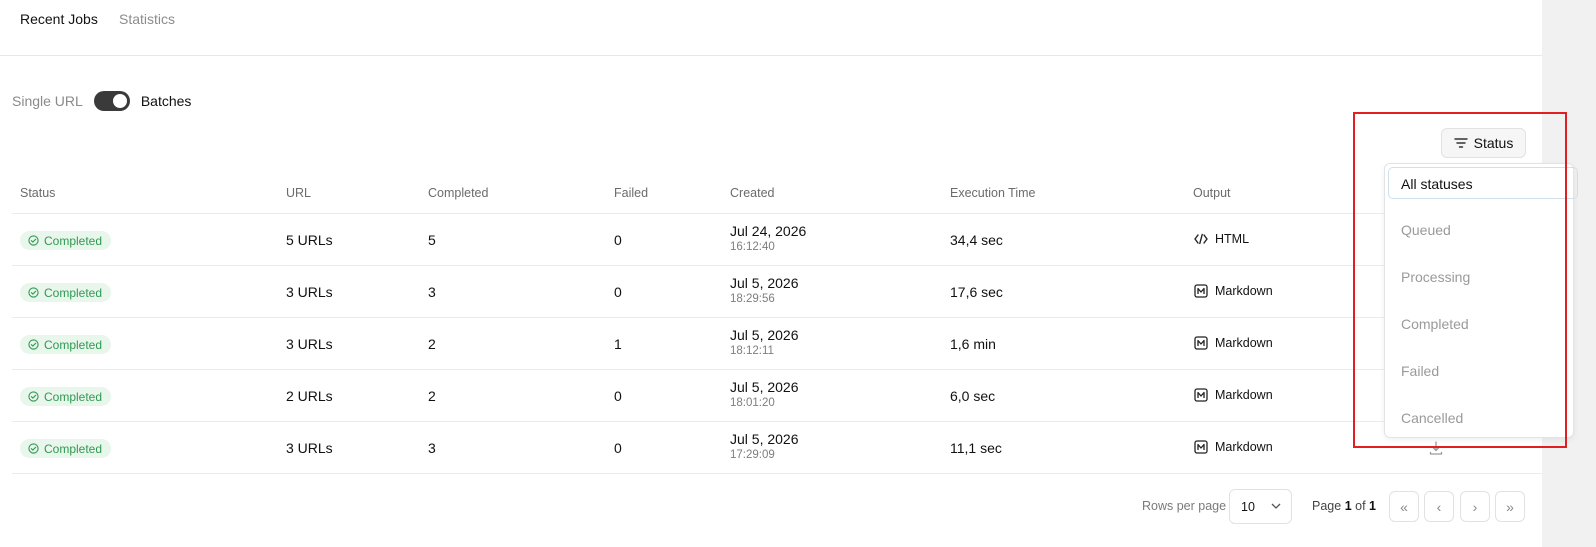 This screenshot has width=1596, height=547. Describe the element at coordinates (768, 231) in the screenshot. I see `created-date: Jul 24, 2026` at that location.